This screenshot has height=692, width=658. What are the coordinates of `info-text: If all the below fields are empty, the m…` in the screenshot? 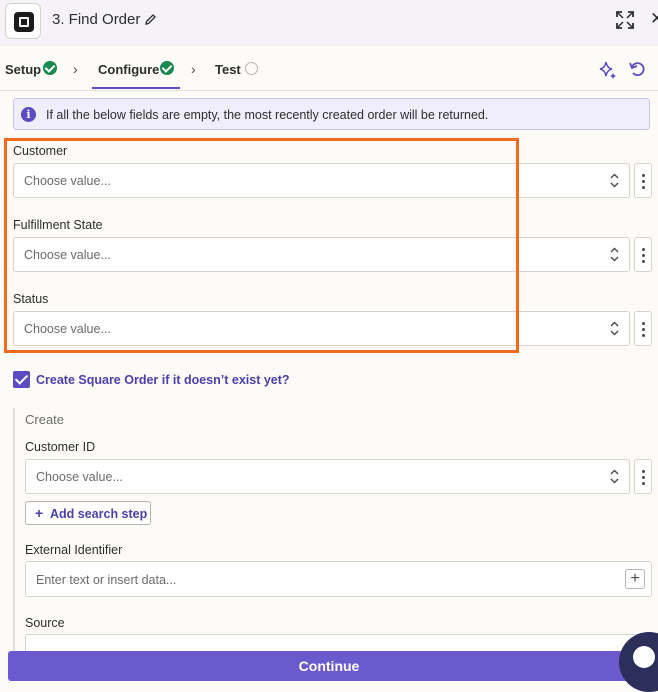 It's located at (267, 115).